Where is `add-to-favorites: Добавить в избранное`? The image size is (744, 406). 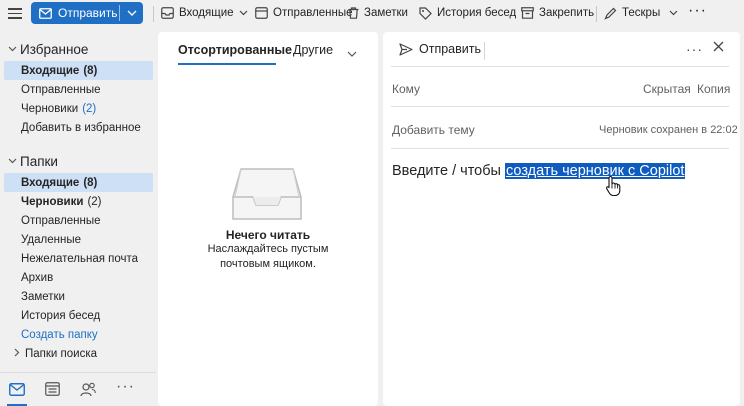 add-to-favorites: Добавить в избранное is located at coordinates (78, 127).